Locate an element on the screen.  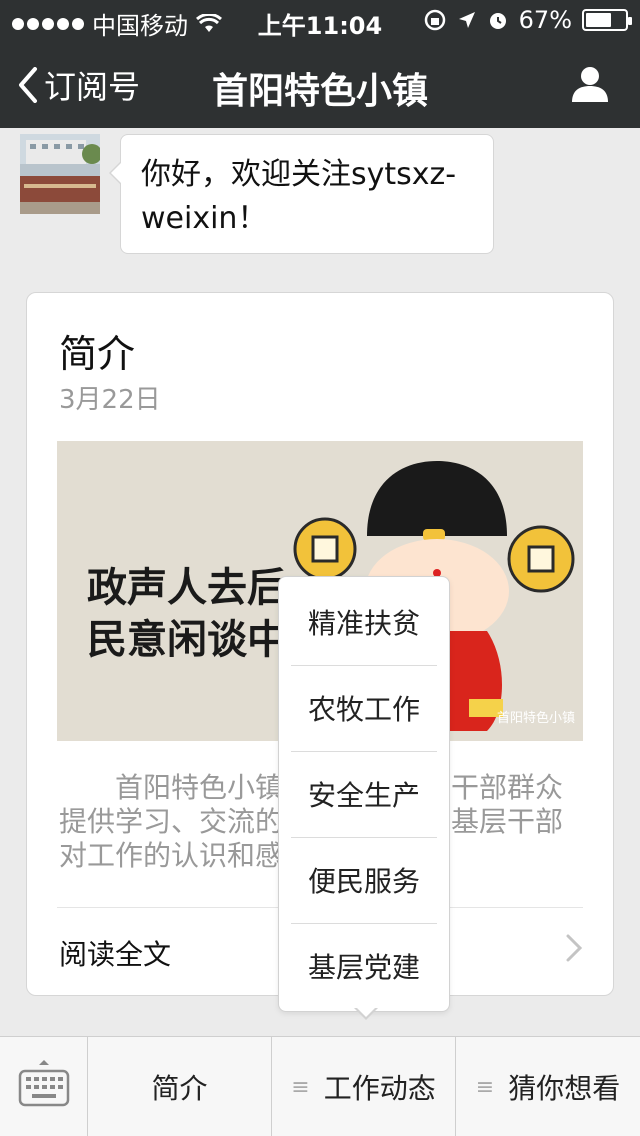
nav-bar: 订阅号 首阳特色小镇 is located at coordinates (320, 84).